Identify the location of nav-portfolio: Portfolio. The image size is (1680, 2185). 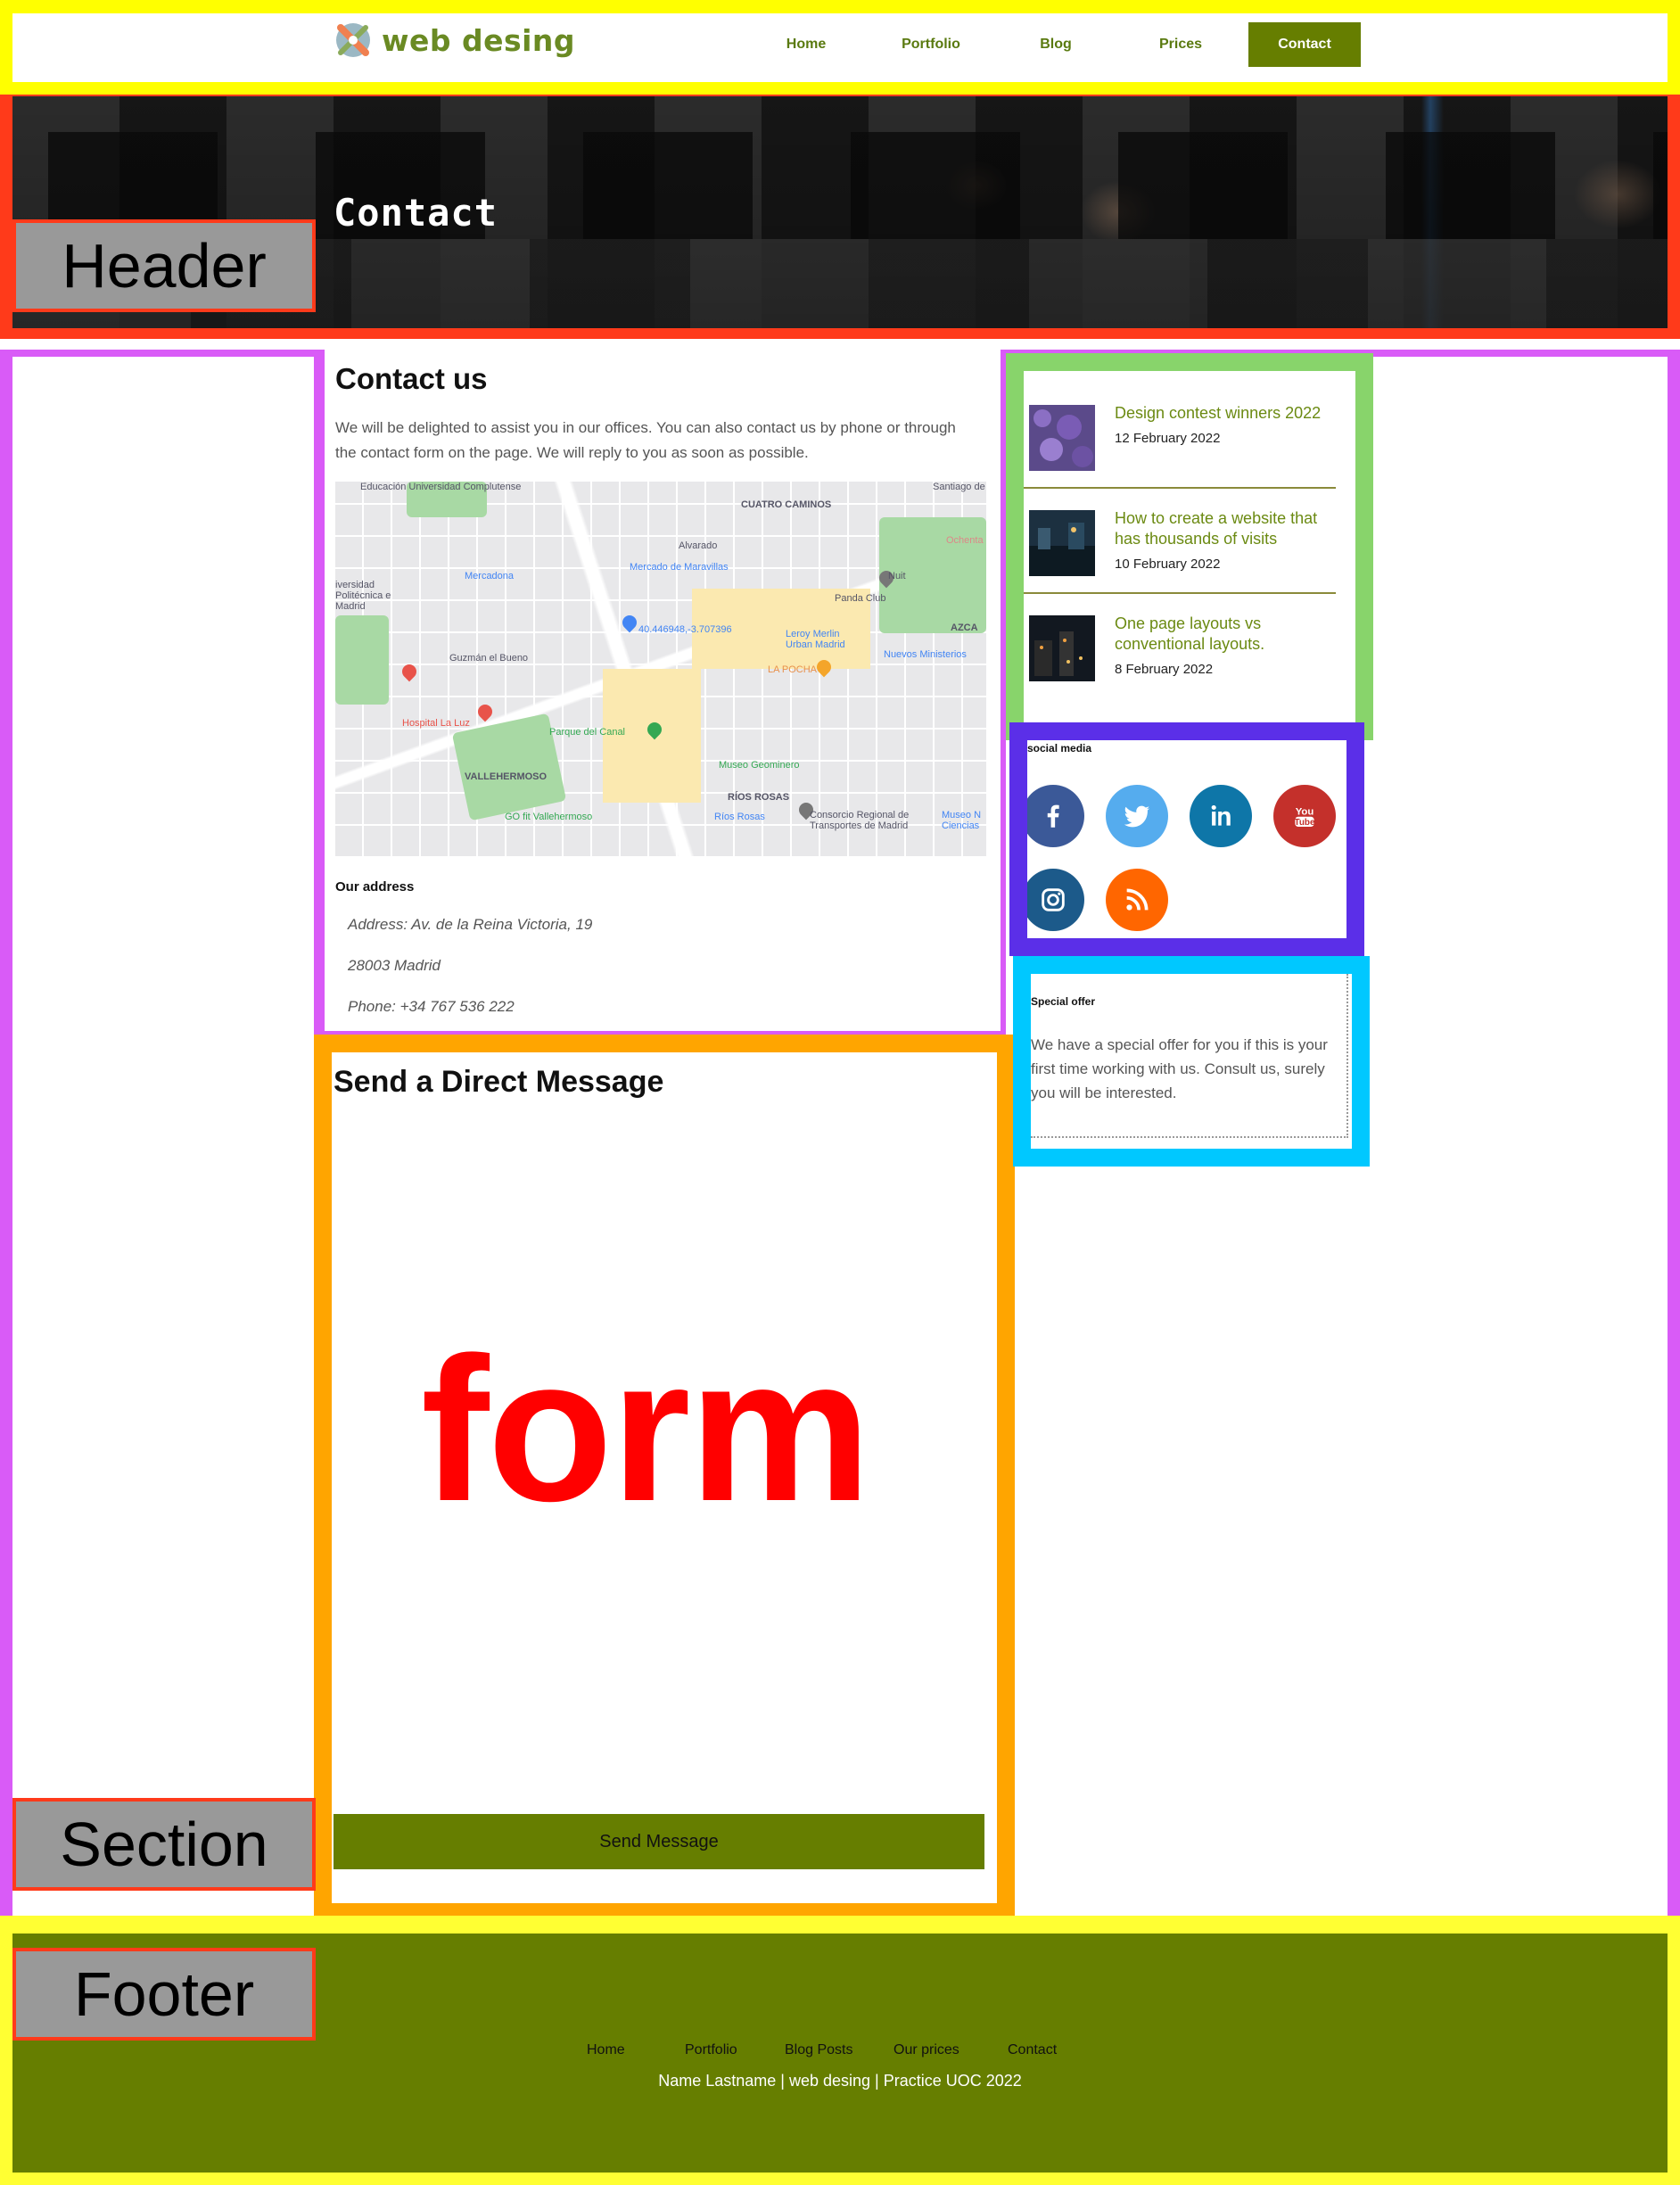
(931, 45).